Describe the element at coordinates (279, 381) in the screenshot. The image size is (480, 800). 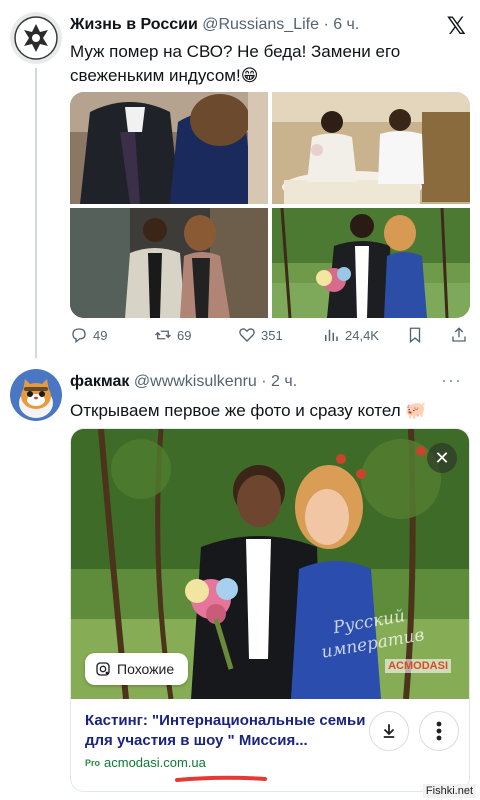
I see `timestamp: · 2 ч.` at that location.